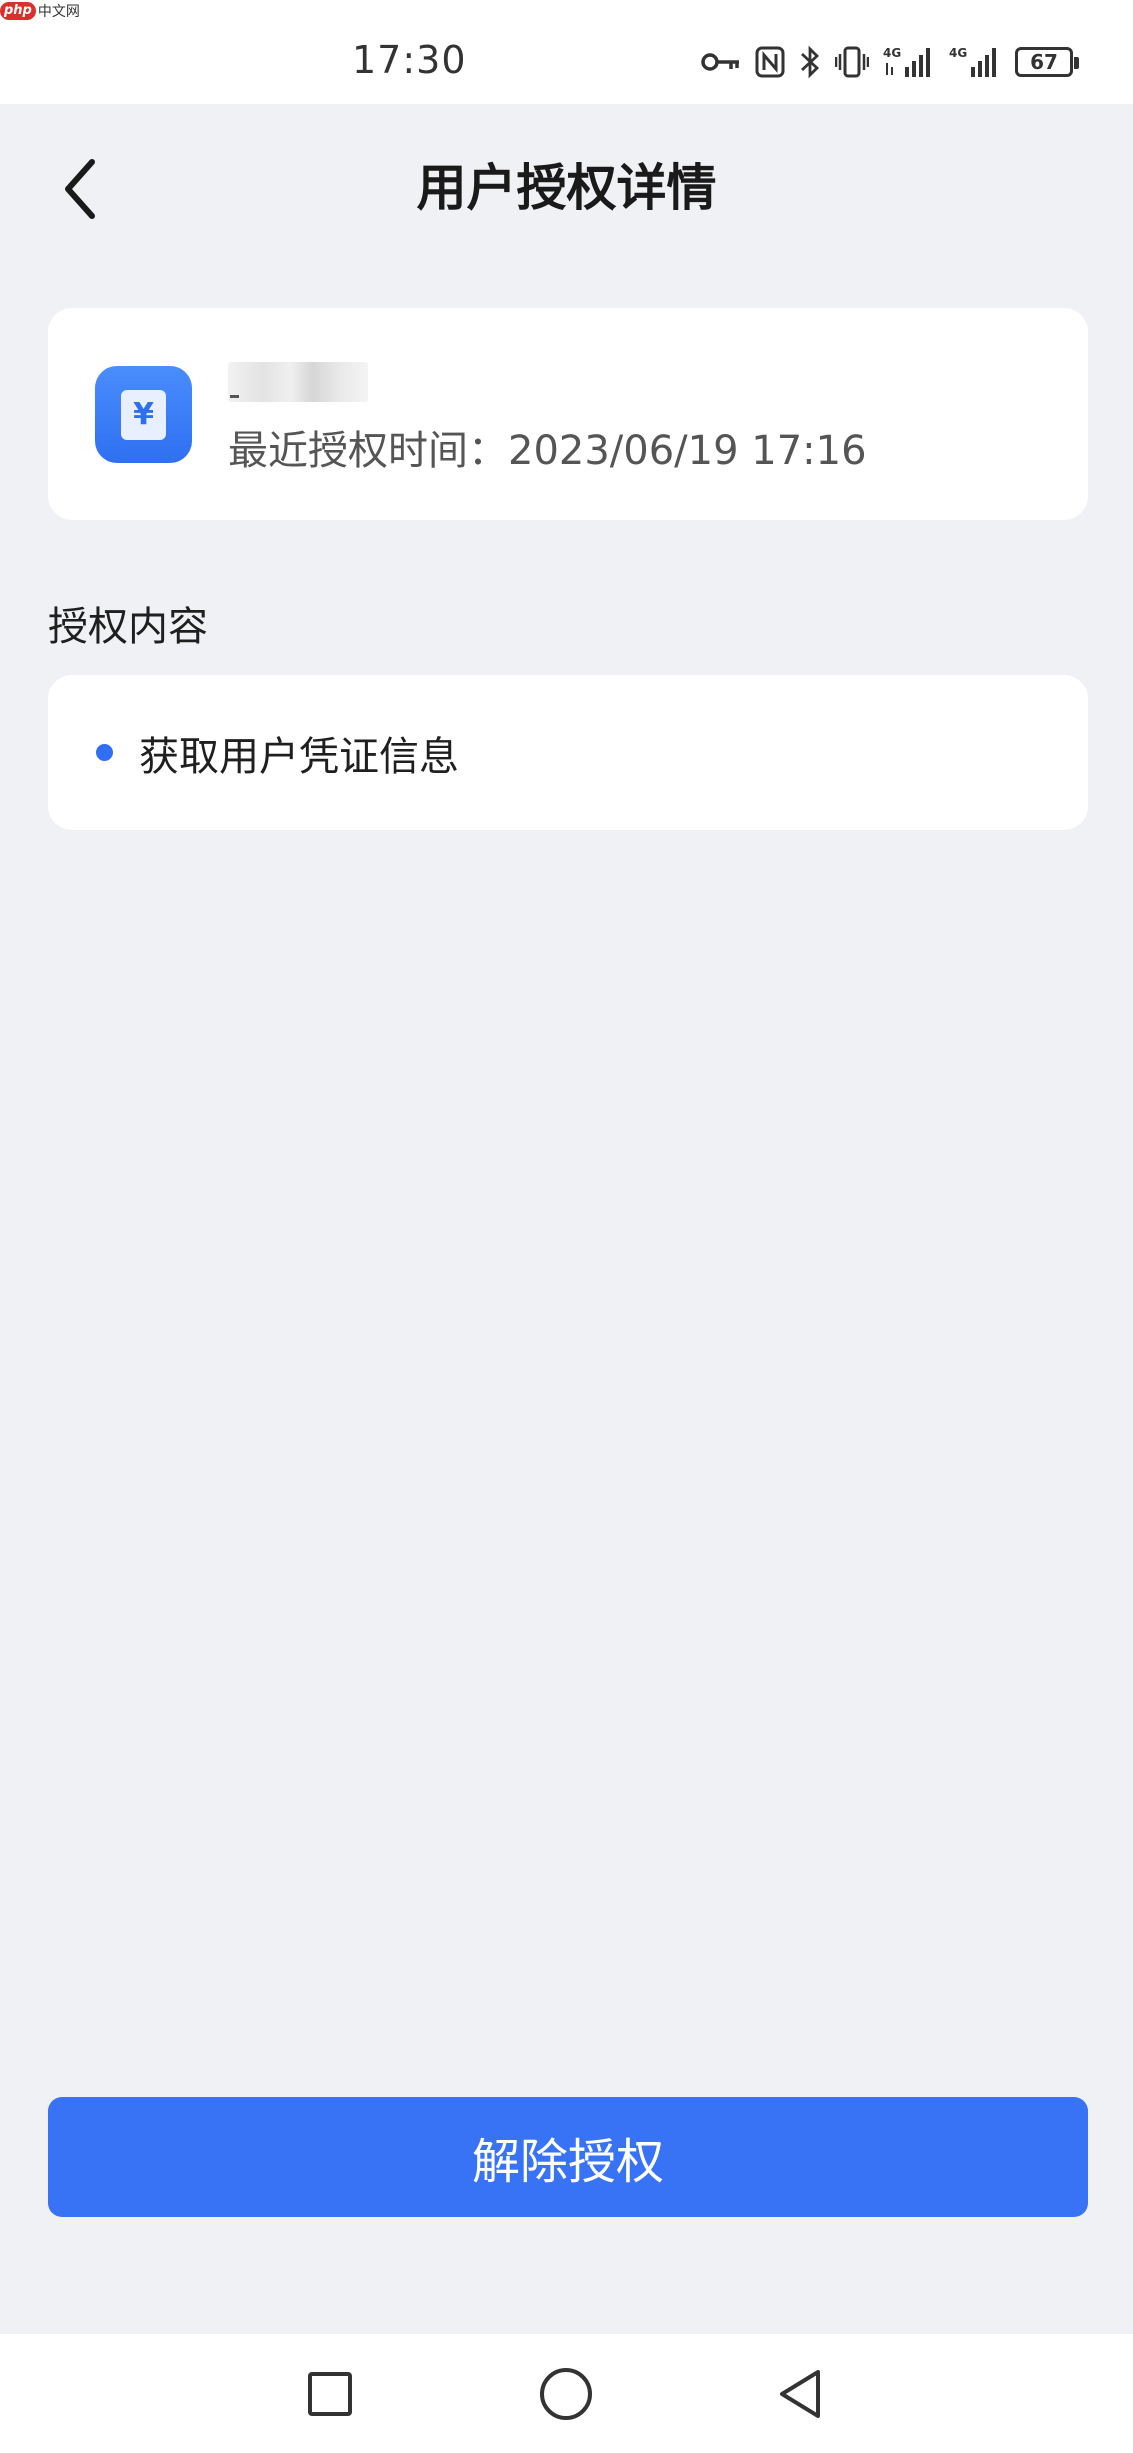 The height and width of the screenshot is (2453, 1133). What do you see at coordinates (18, 11) in the screenshot?
I see `watermark-logo: php` at bounding box center [18, 11].